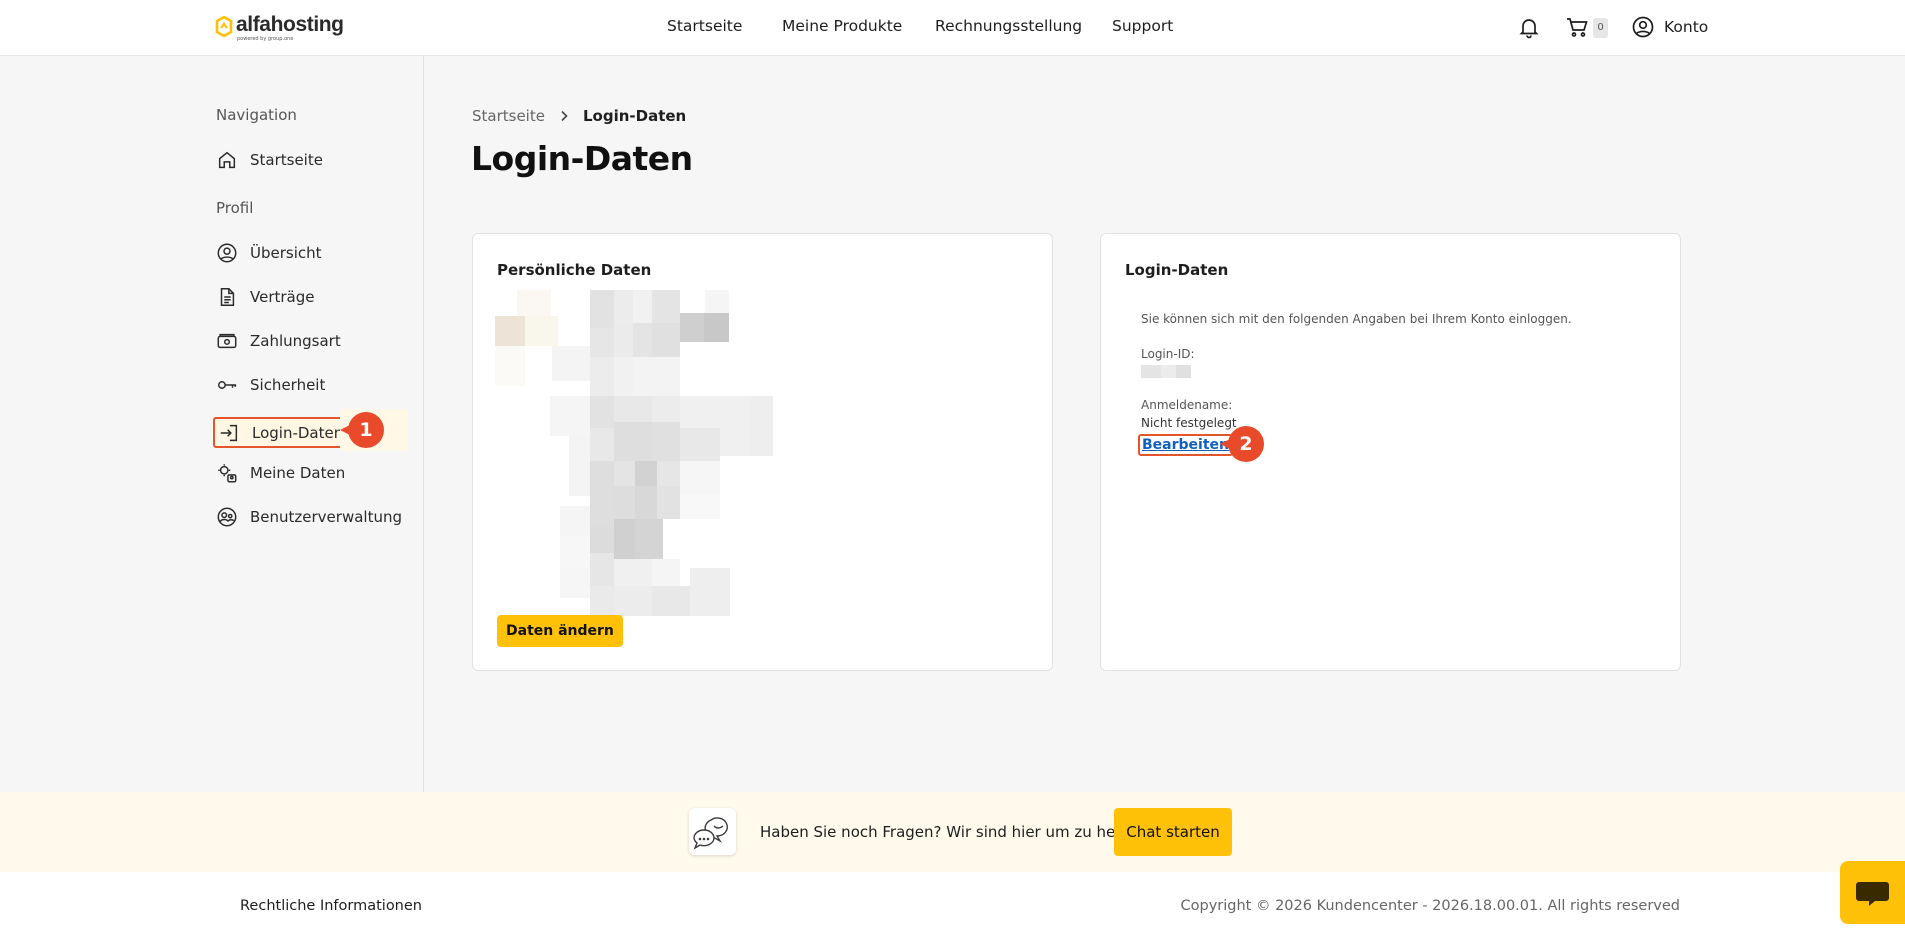  I want to click on sidebar-item-uebersicht: Übersicht, so click(269, 253).